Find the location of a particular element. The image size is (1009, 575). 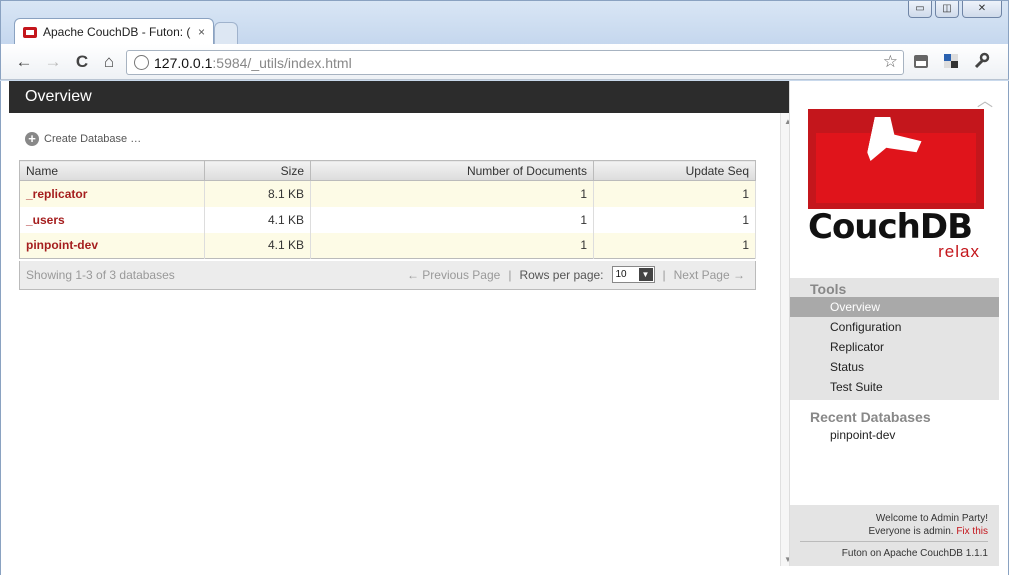

url-text: 127.0.0.1:5984/_utils/index.html is located at coordinates (253, 63).